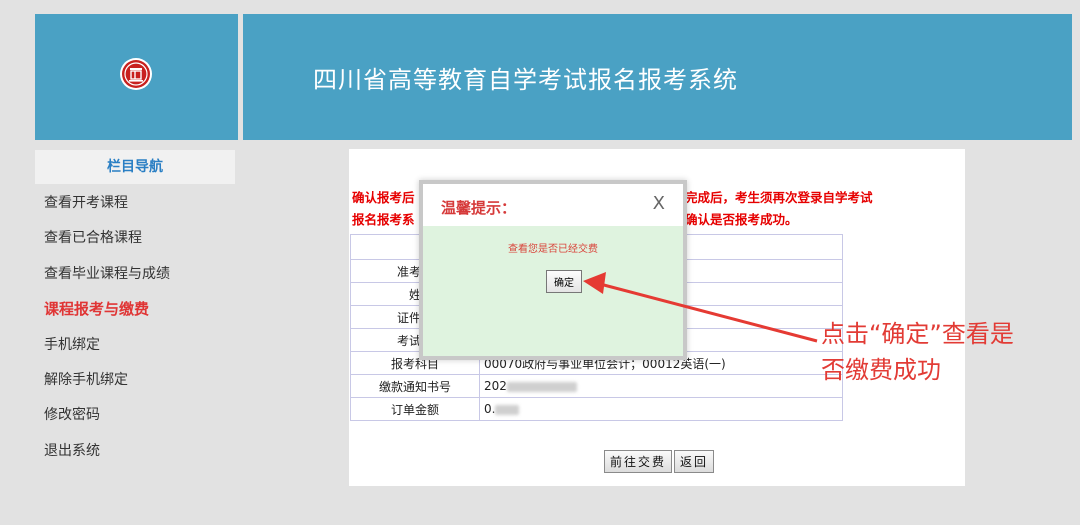 The height and width of the screenshot is (525, 1080). What do you see at coordinates (107, 203) in the screenshot?
I see `sidebar-item-open-courses: 查看开考课程` at bounding box center [107, 203].